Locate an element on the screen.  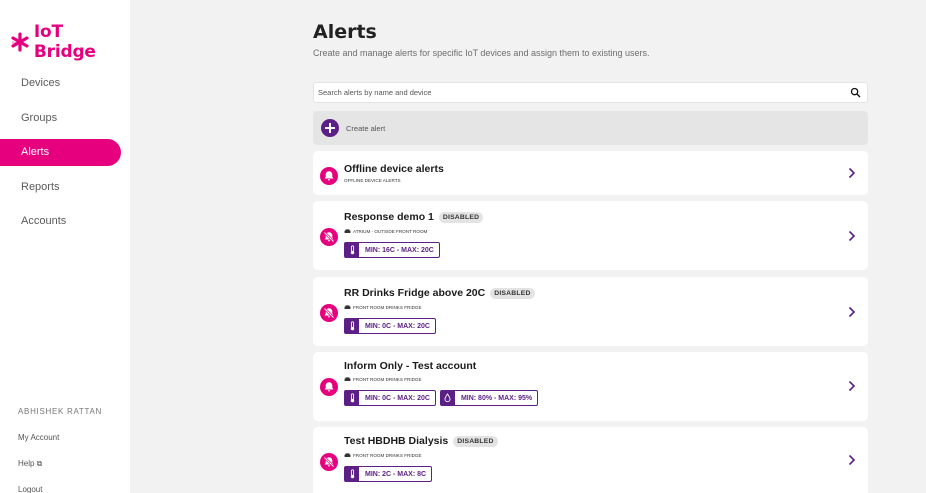
alert-subtitle: ATRIUM - OUTSIDE FRONT ROOM is located at coordinates (385, 231).